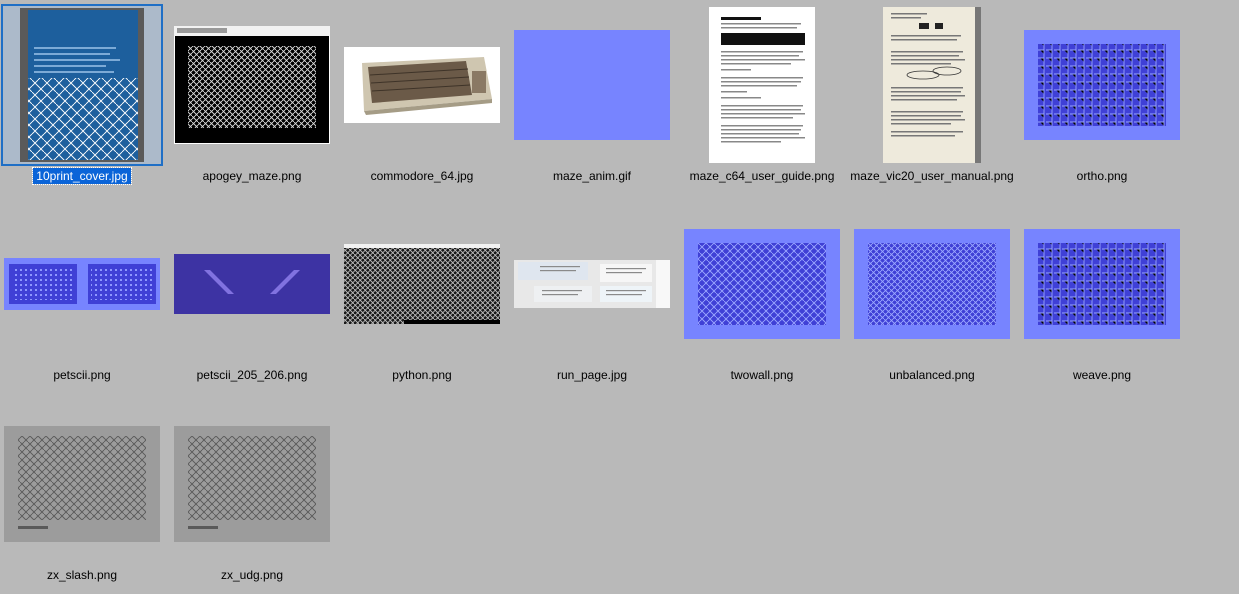 The height and width of the screenshot is (594, 1239). What do you see at coordinates (1102, 176) in the screenshot?
I see `file-name-label: ortho.png` at bounding box center [1102, 176].